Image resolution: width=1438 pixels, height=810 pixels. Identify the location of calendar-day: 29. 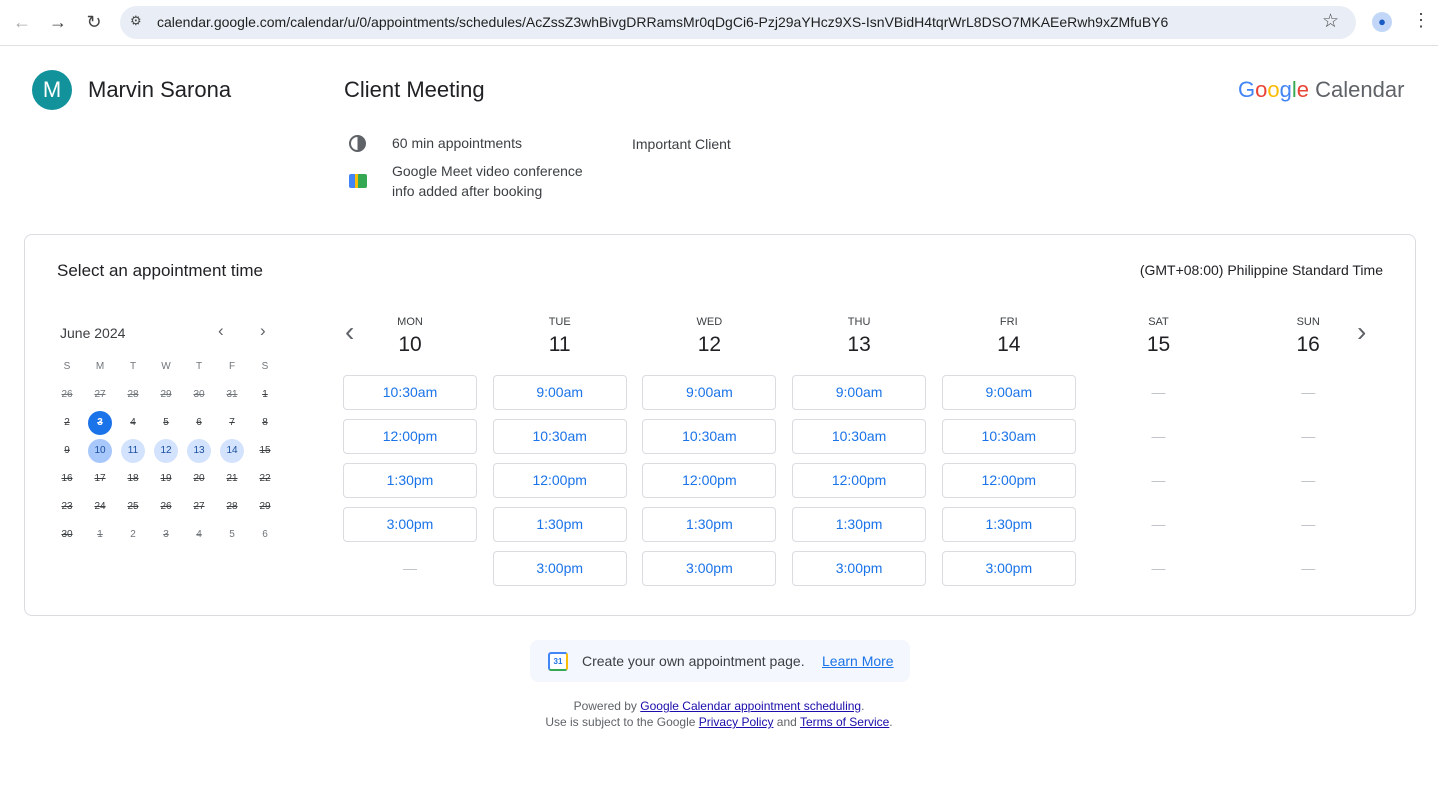
(265, 506).